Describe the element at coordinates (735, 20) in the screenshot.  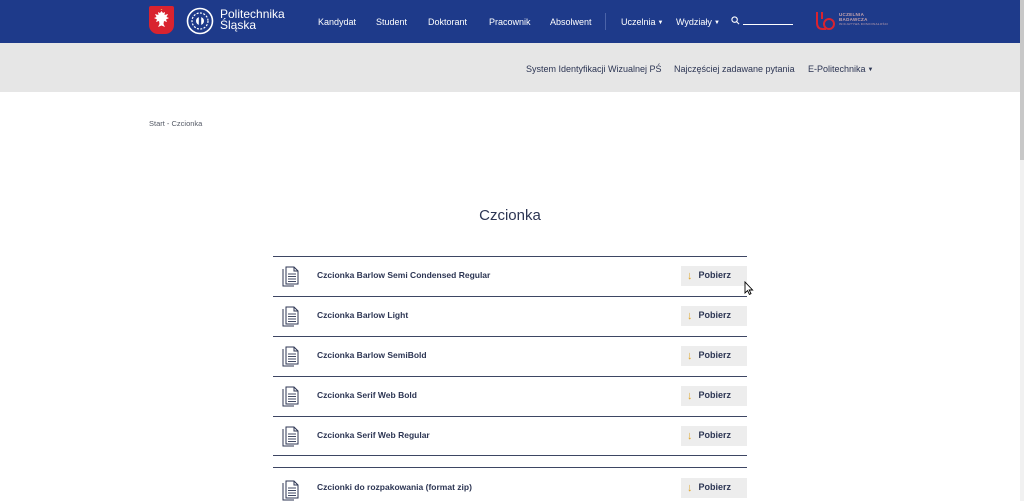
I see `search-icon` at that location.